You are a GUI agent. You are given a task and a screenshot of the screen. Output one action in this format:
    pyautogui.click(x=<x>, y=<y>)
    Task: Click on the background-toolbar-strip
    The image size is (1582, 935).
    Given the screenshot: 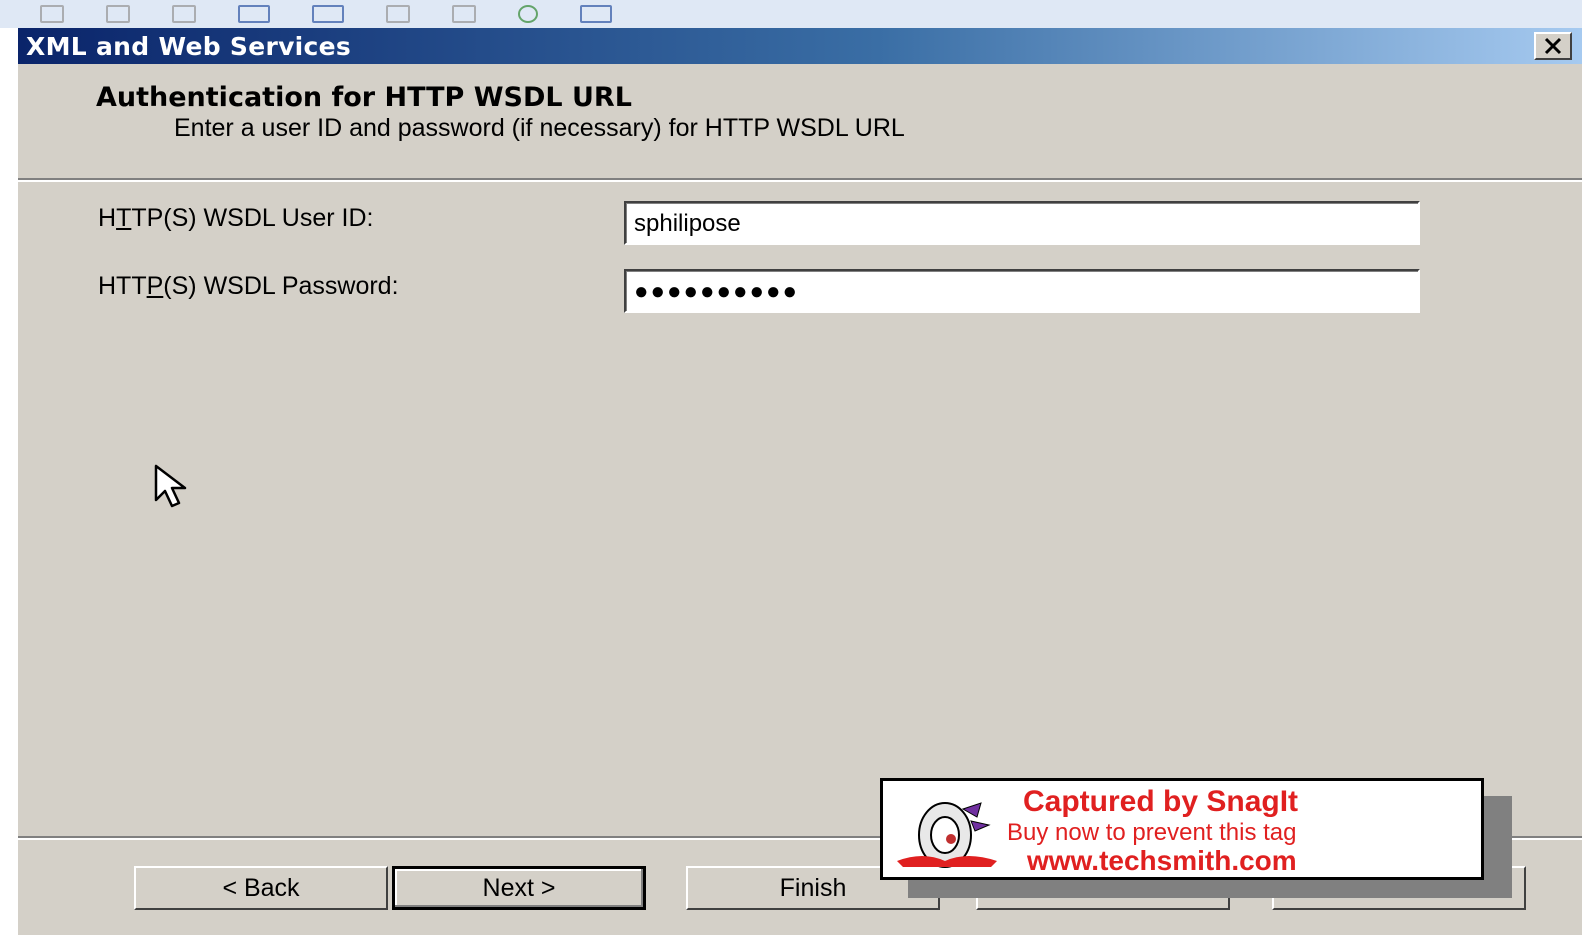 What is the action you would take?
    pyautogui.click(x=791, y=14)
    